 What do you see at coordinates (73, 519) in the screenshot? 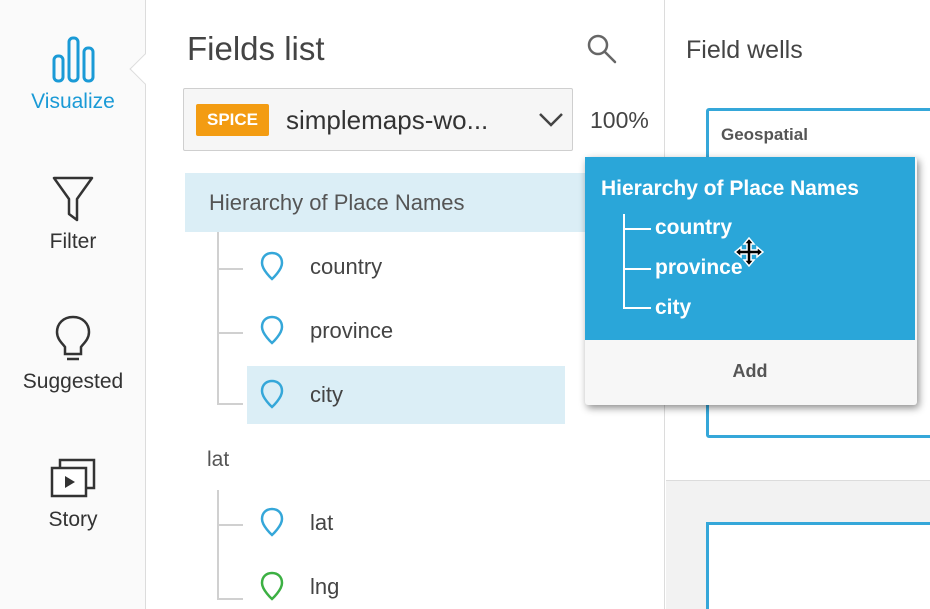
I see `nav-story-label: Story` at bounding box center [73, 519].